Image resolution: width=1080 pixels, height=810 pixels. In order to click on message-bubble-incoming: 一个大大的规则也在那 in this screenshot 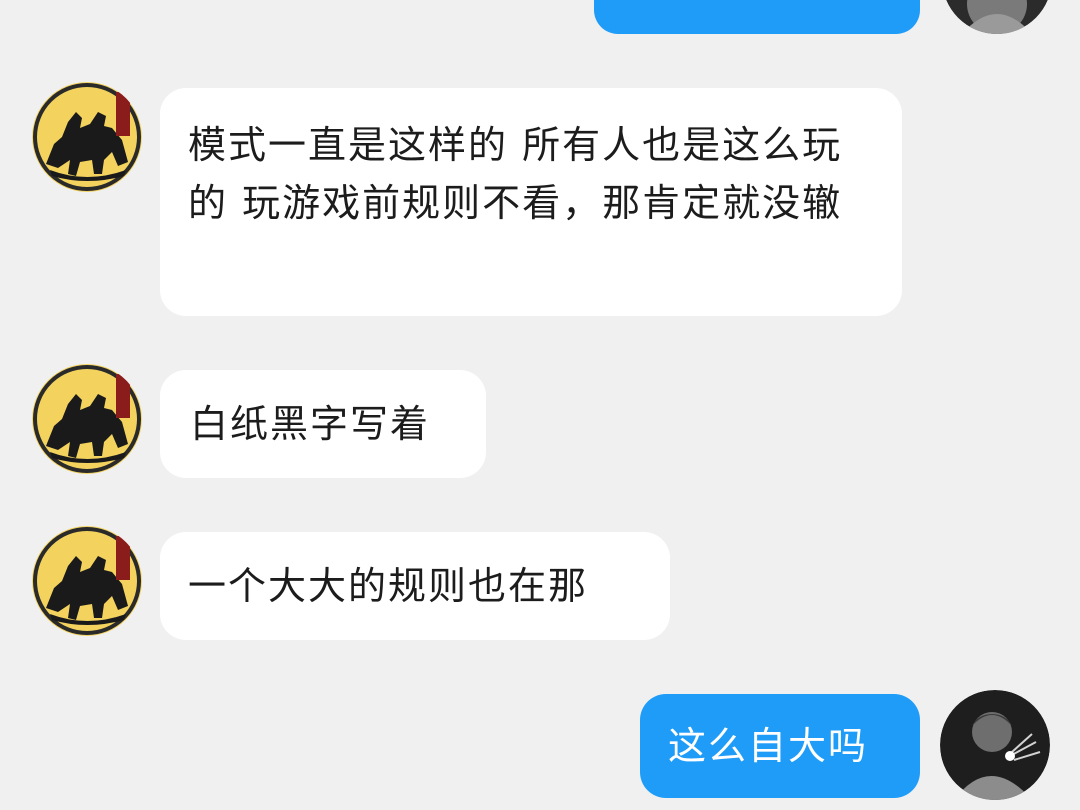, I will do `click(415, 586)`.